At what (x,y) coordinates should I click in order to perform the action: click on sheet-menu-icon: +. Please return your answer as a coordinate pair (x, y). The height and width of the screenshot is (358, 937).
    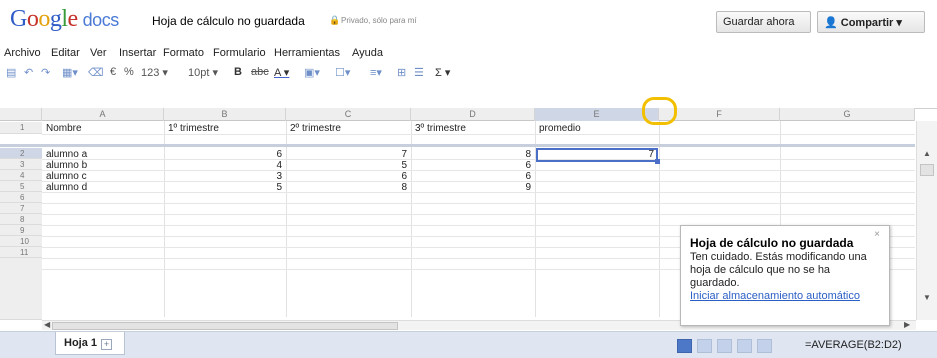
    Looking at the image, I should click on (107, 344).